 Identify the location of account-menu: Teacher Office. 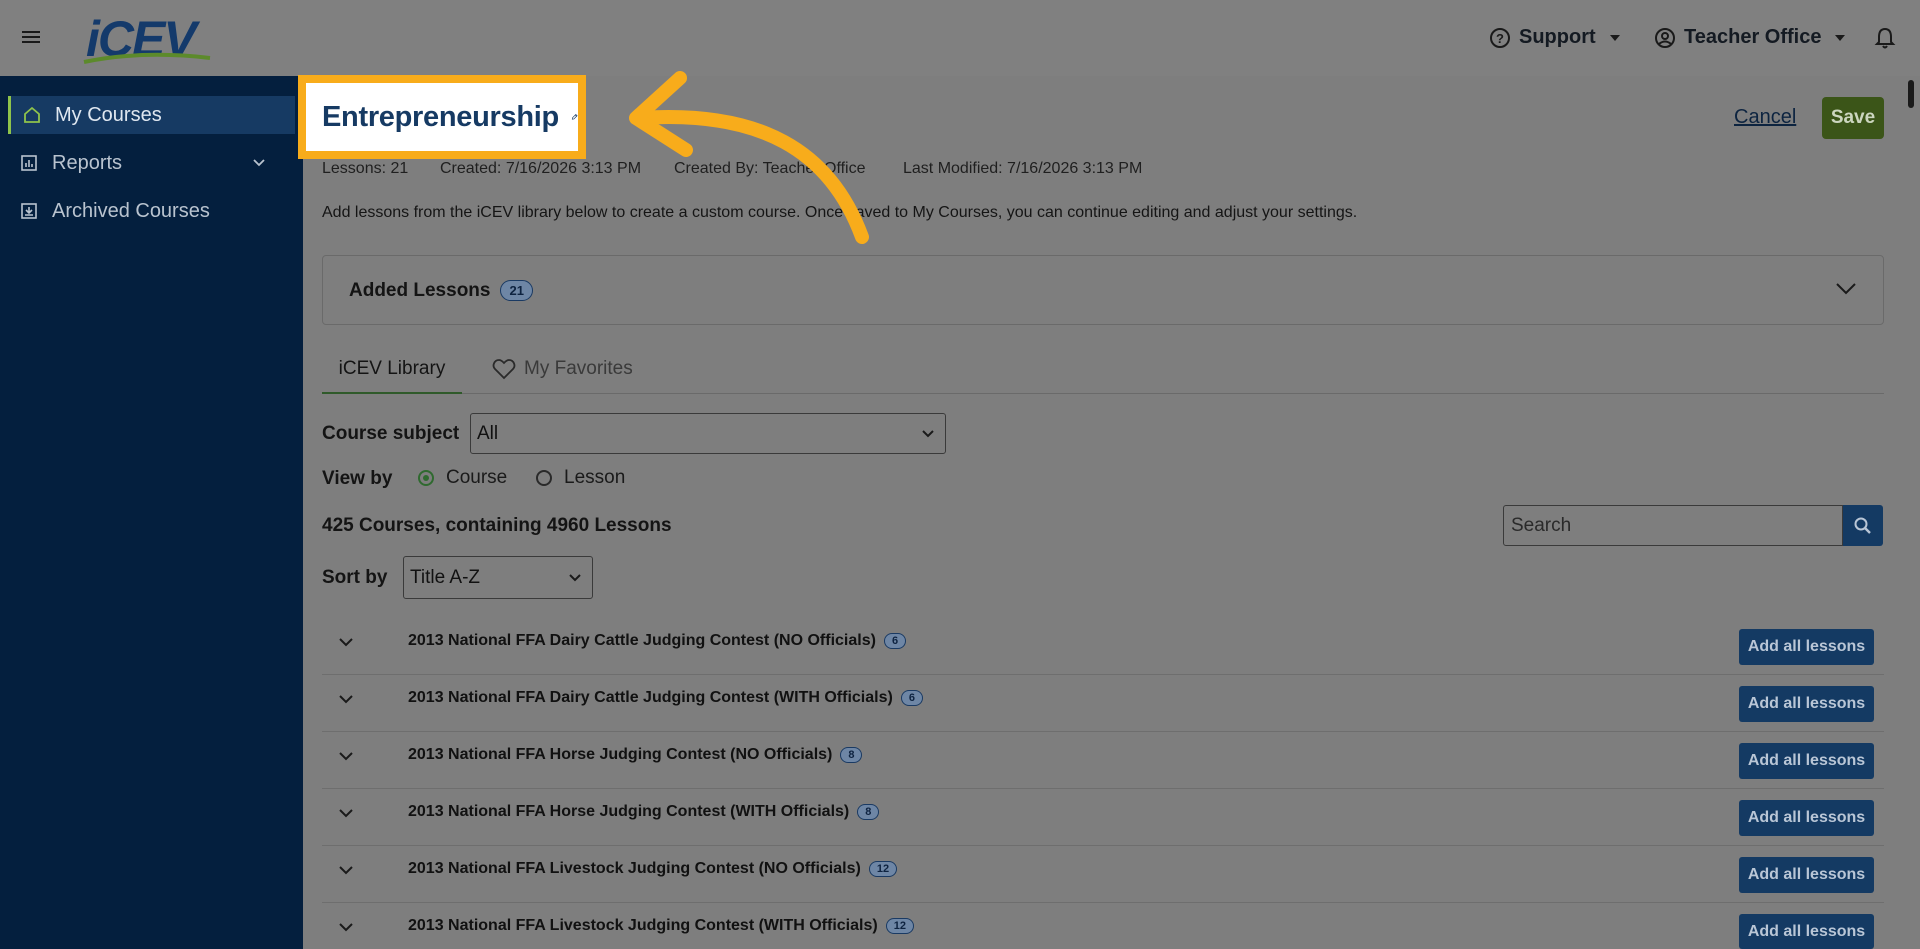
(1750, 37).